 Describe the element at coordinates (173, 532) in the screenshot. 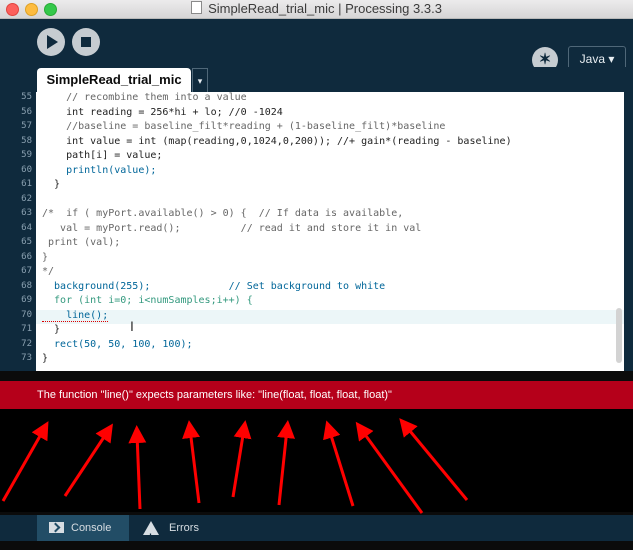

I see `errors-tab: Errors` at that location.